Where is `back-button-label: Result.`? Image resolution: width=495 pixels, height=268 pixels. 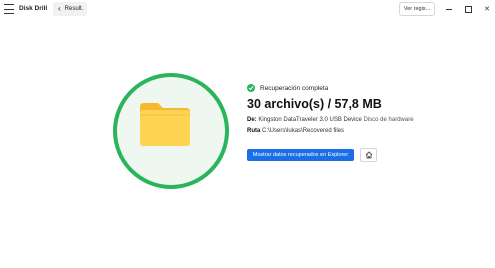 back-button-label: Result. is located at coordinates (74, 9).